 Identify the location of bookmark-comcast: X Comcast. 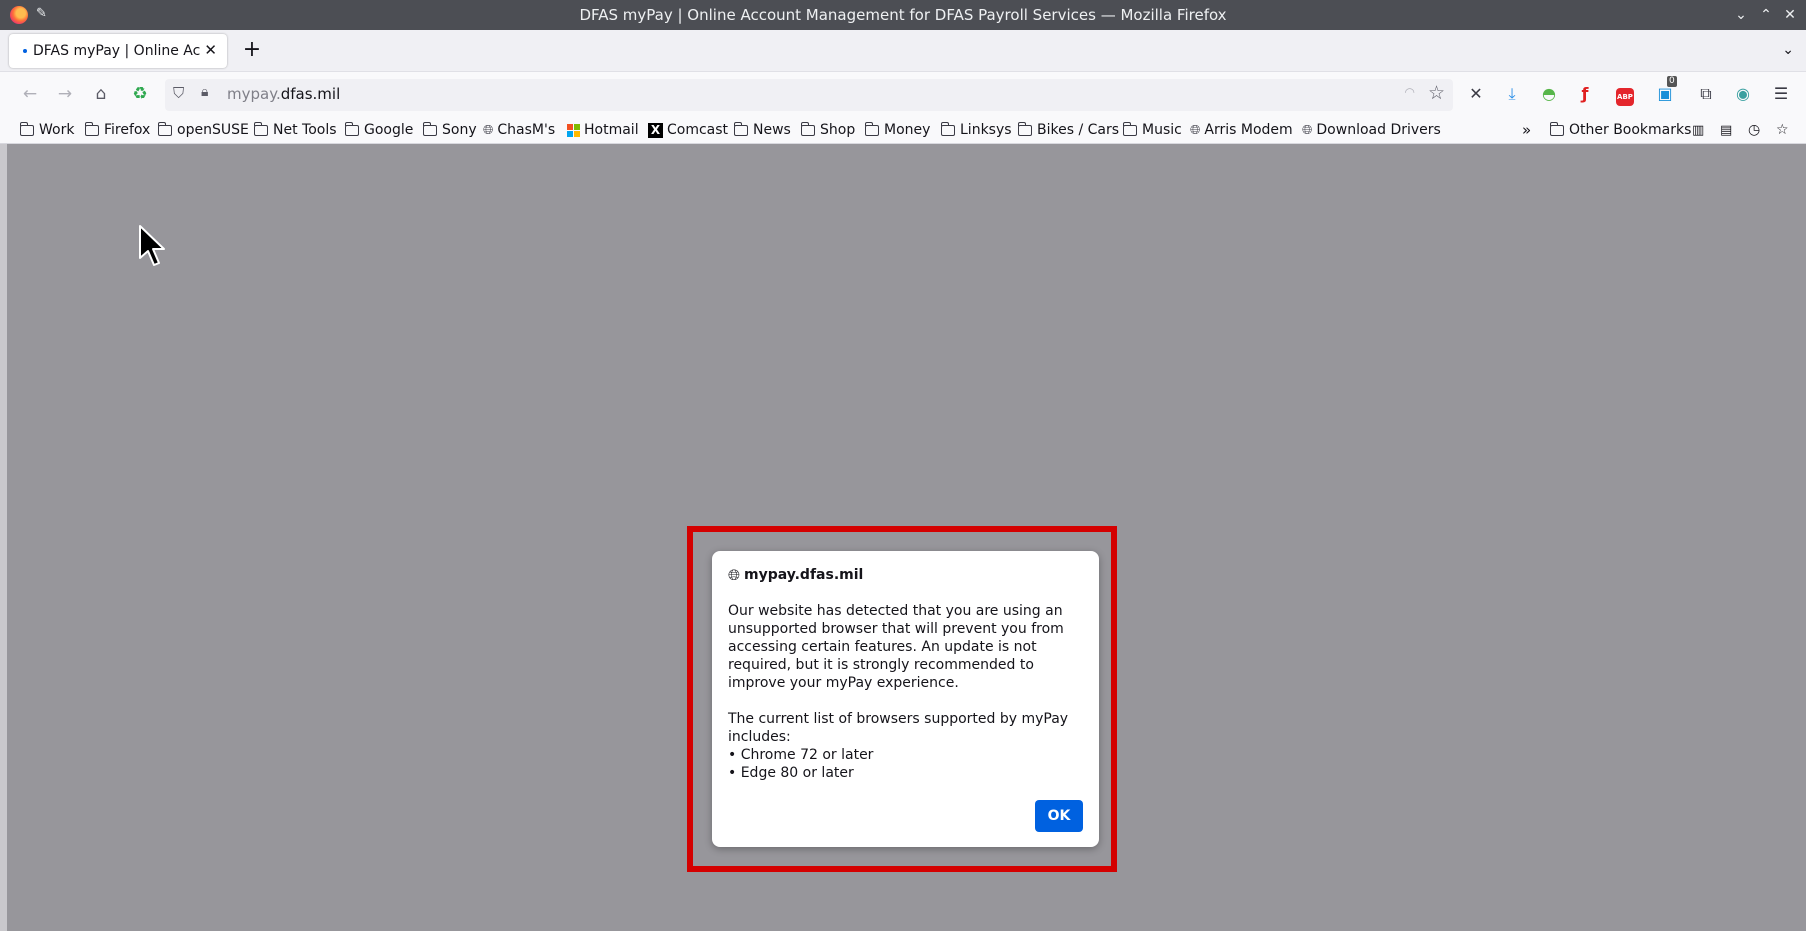
(688, 130).